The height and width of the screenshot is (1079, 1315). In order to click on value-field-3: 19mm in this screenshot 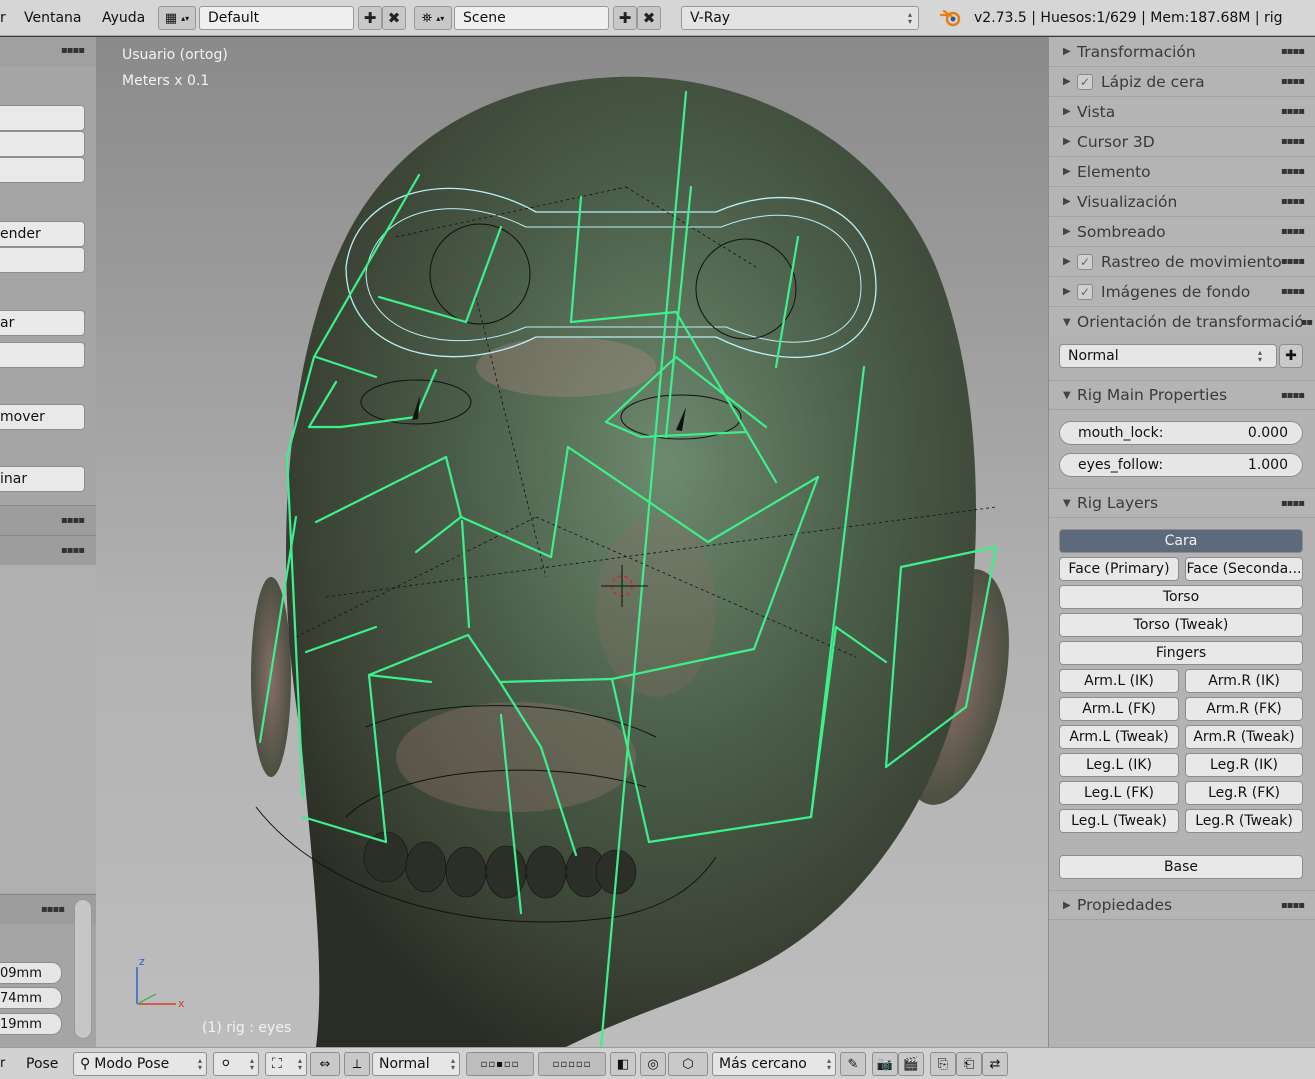, I will do `click(31, 1024)`.